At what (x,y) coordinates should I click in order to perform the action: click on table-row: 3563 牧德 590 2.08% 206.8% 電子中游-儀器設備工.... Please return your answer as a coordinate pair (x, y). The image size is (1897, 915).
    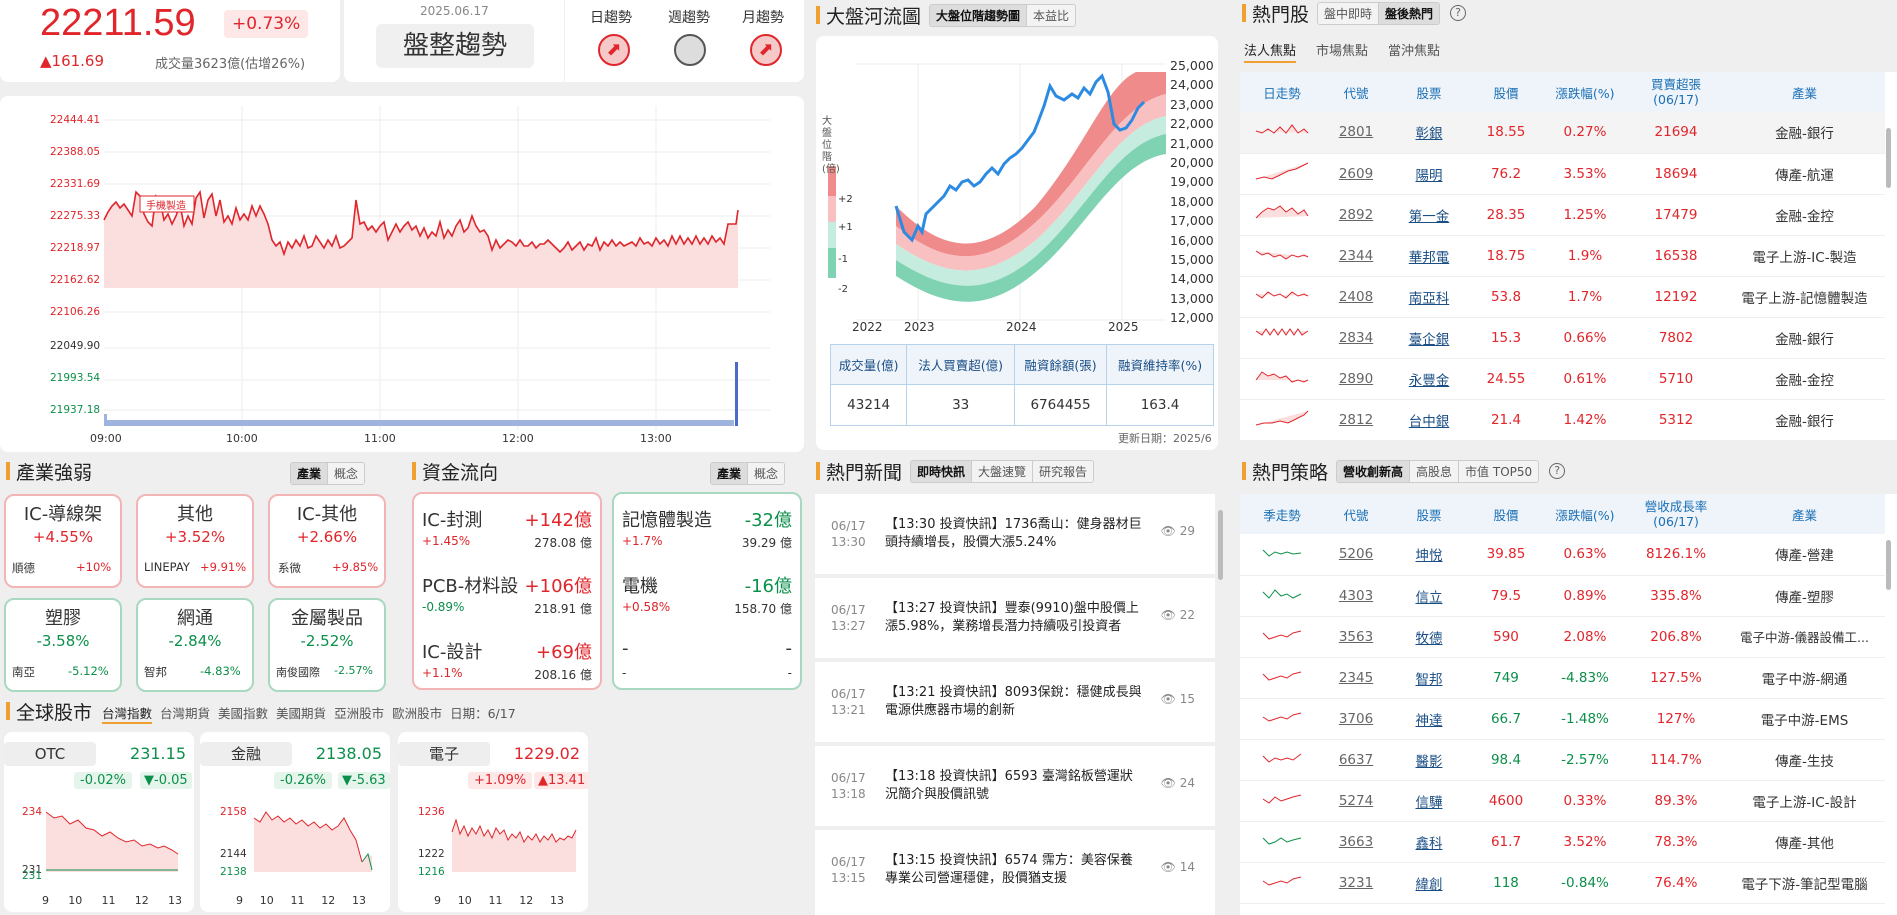
    Looking at the image, I should click on (1562, 637).